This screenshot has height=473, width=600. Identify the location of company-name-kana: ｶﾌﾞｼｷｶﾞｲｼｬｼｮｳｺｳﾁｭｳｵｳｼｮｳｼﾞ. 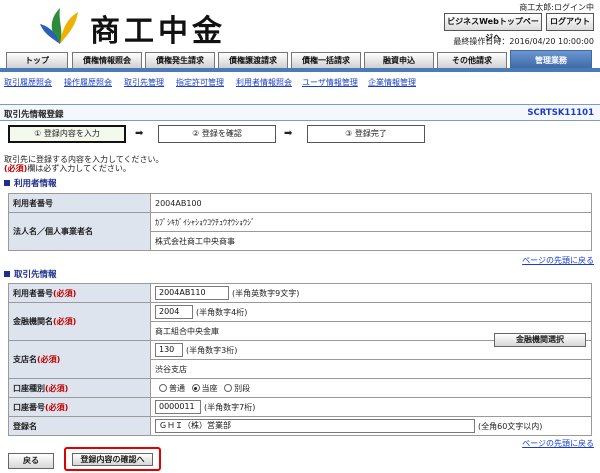
(371, 222).